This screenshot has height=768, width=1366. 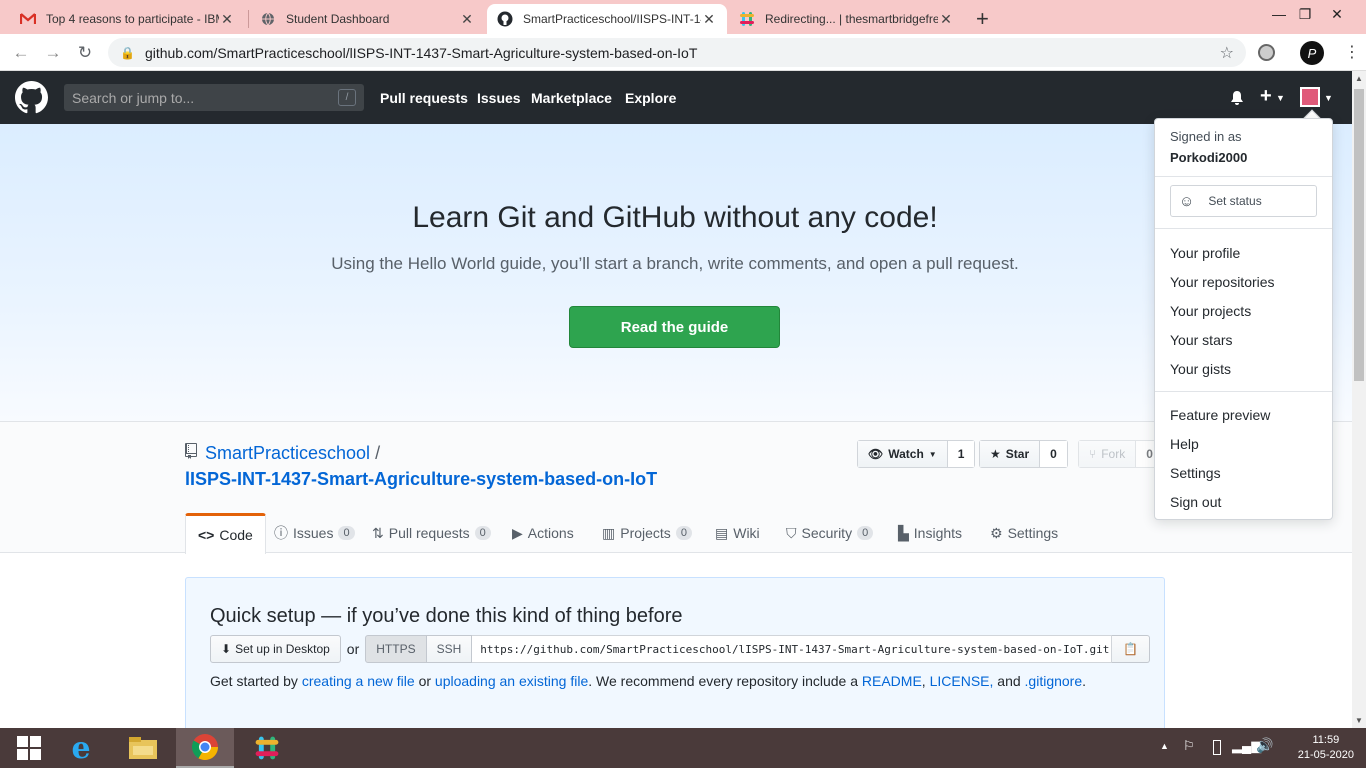 What do you see at coordinates (353, 649) in the screenshot?
I see `or-text: or` at bounding box center [353, 649].